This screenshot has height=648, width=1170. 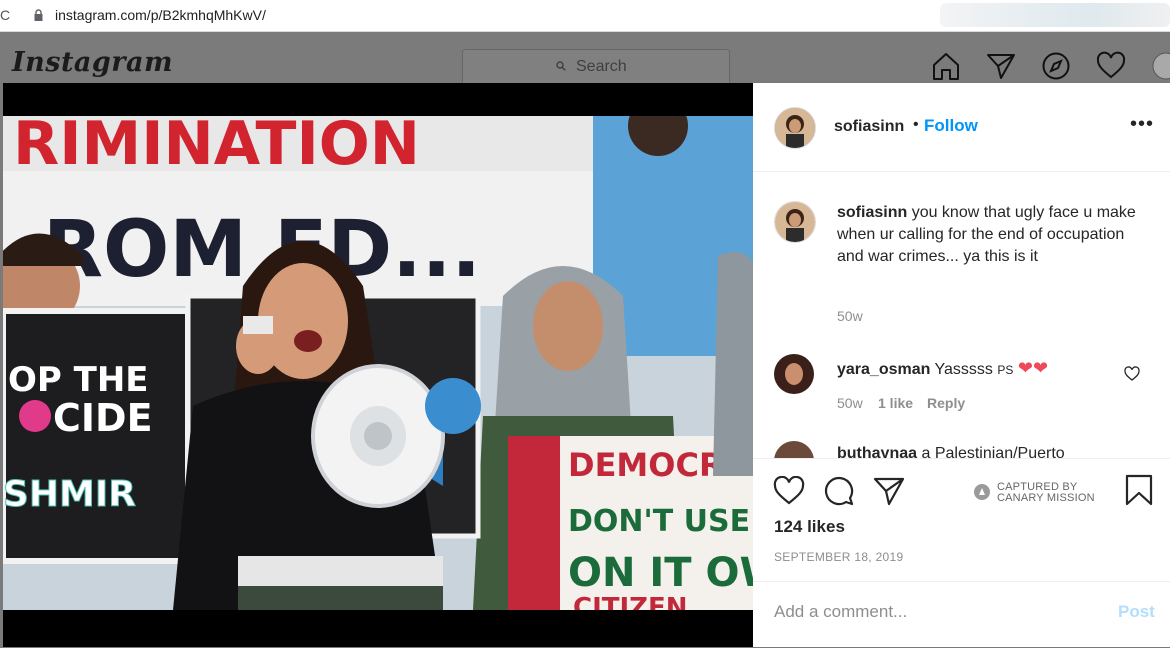 What do you see at coordinates (69, 494) in the screenshot?
I see `sign-left-line3: SHMIR` at bounding box center [69, 494].